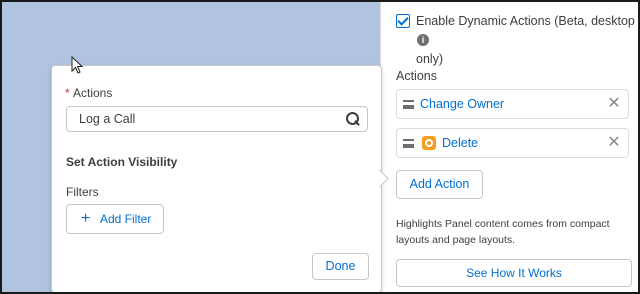  Describe the element at coordinates (403, 21) in the screenshot. I see `dynamic-actions-checkbox` at that location.